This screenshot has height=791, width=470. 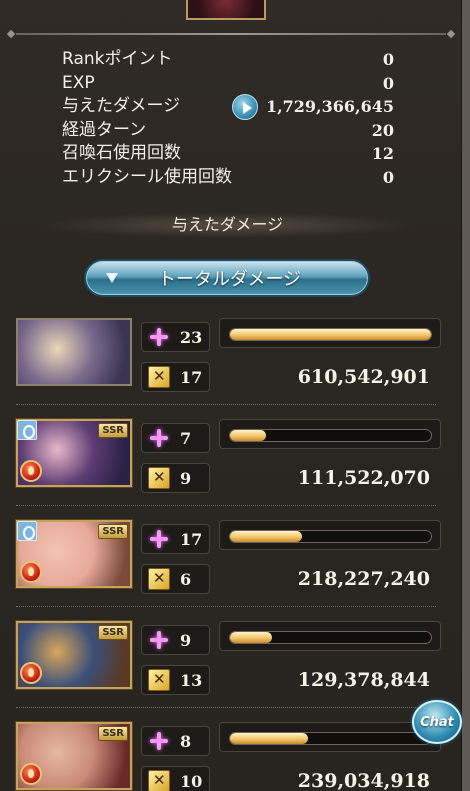 I want to click on ougi-count-value: 13, so click(x=191, y=680).